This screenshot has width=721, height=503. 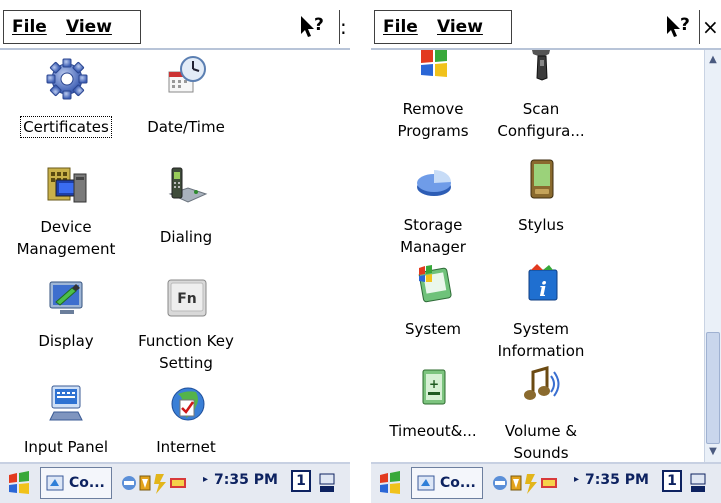 I want to click on applet-label: System, so click(x=433, y=329).